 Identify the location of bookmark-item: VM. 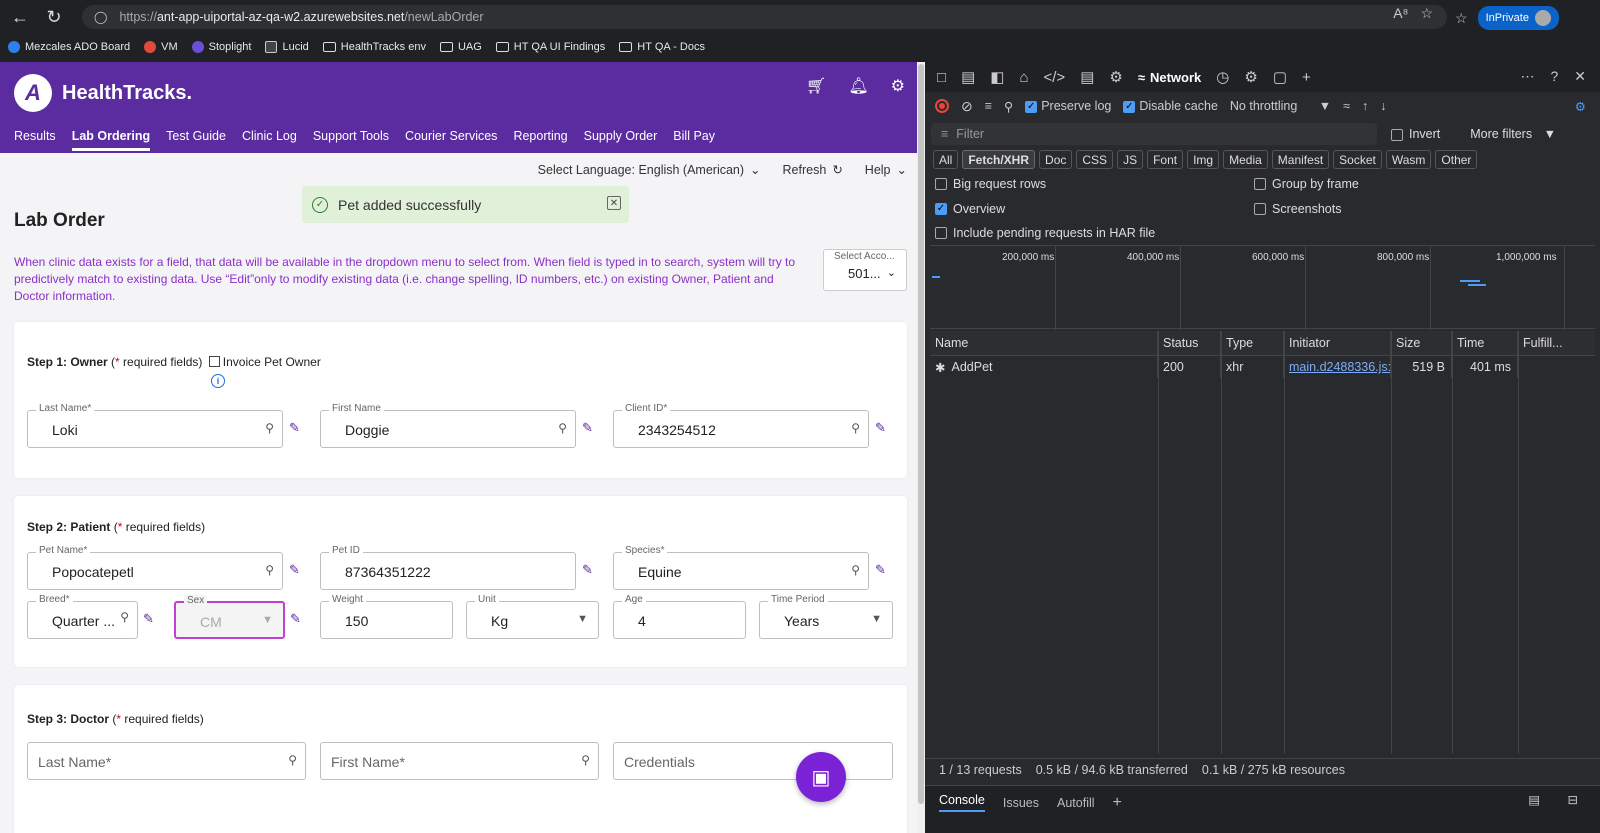
(161, 47).